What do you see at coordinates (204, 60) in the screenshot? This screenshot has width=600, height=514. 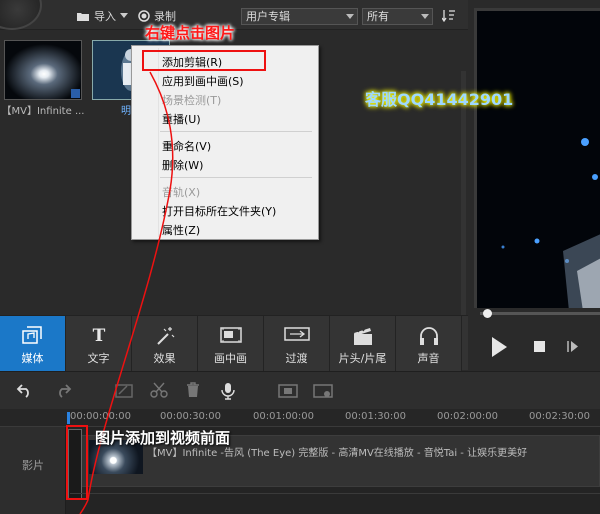 I see `highlight-box-menu` at bounding box center [204, 60].